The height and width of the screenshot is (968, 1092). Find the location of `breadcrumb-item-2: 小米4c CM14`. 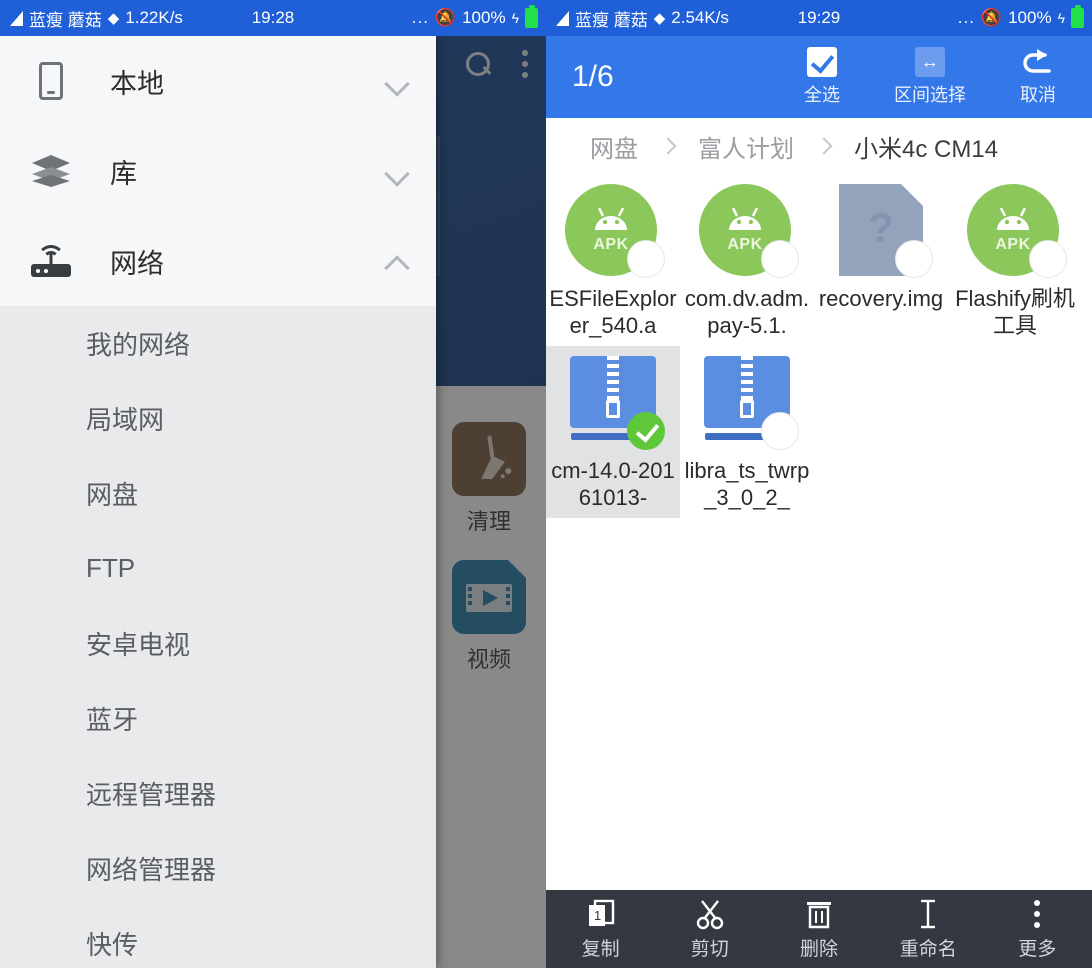

breadcrumb-item-2: 小米4c CM14 is located at coordinates (926, 146).